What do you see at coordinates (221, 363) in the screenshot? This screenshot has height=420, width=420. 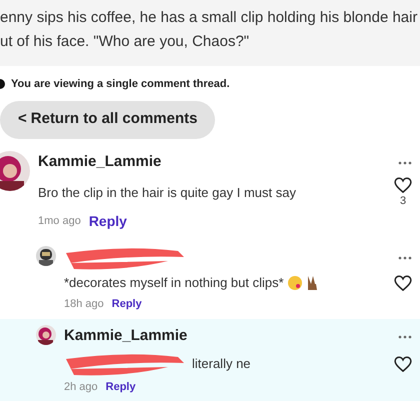 I see `comment-text: literally ne` at bounding box center [221, 363].